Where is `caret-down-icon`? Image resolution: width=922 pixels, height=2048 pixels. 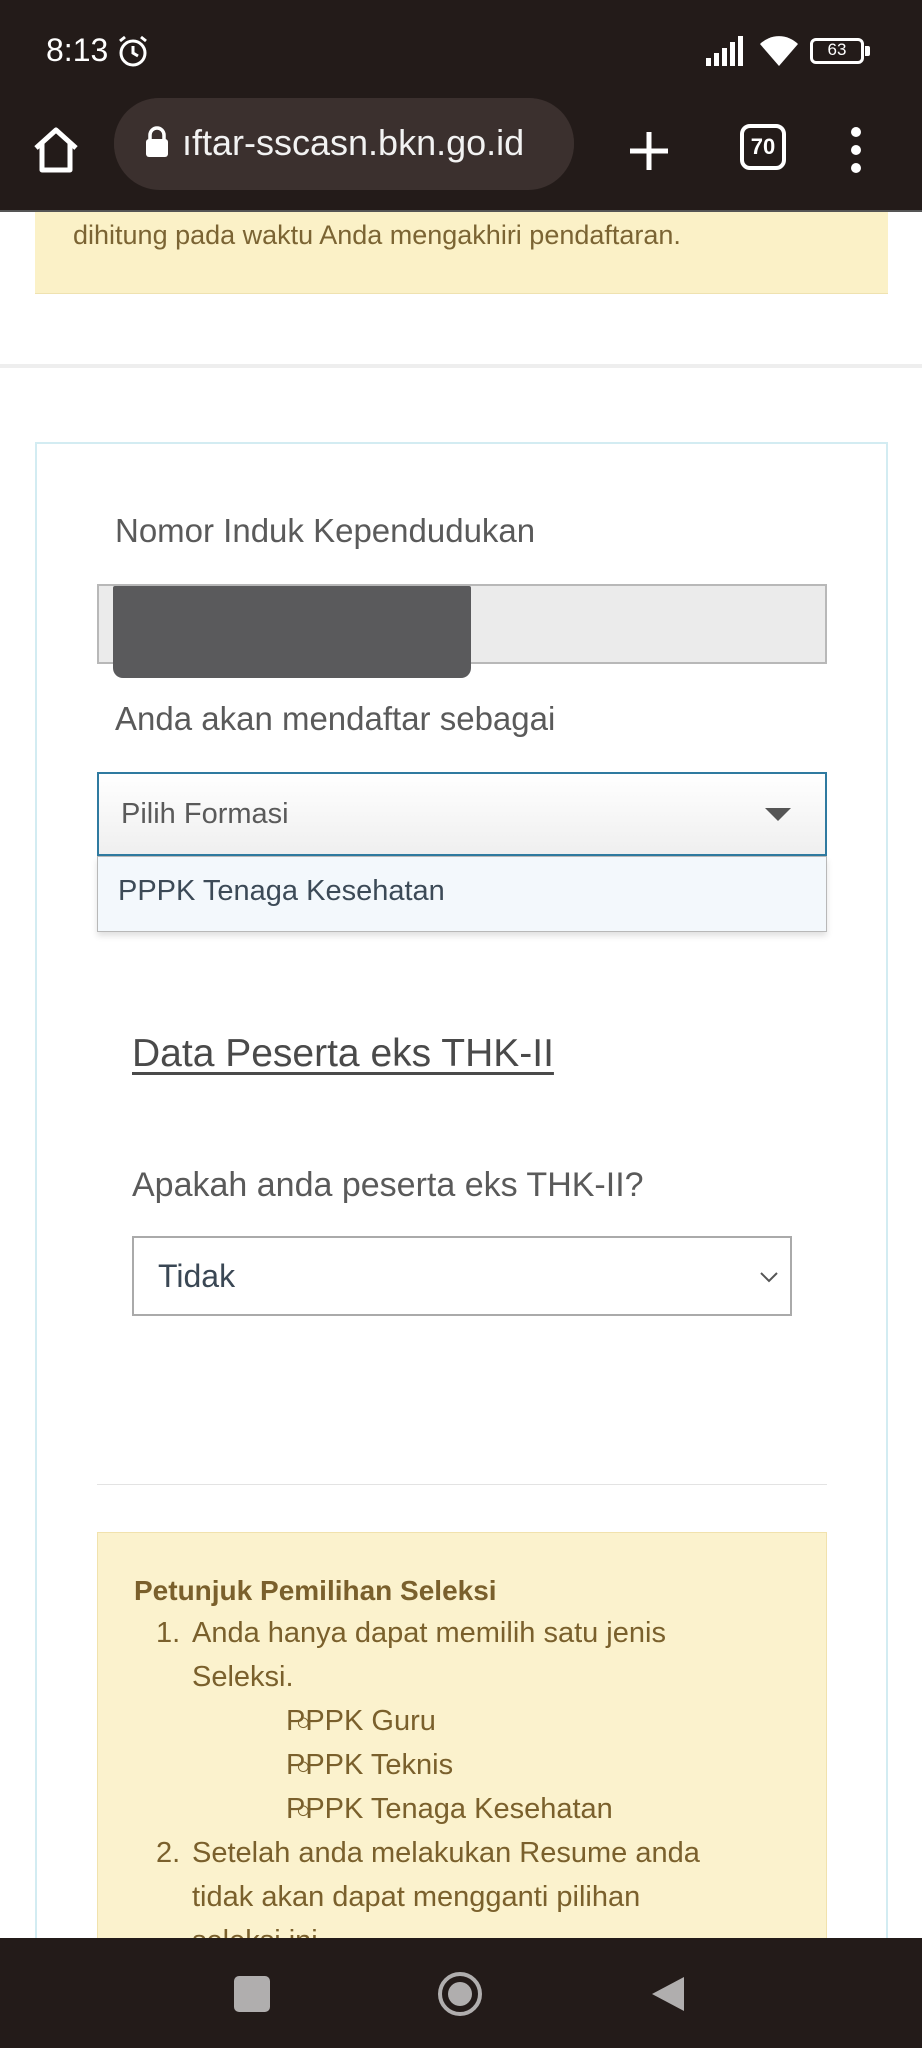 caret-down-icon is located at coordinates (778, 814).